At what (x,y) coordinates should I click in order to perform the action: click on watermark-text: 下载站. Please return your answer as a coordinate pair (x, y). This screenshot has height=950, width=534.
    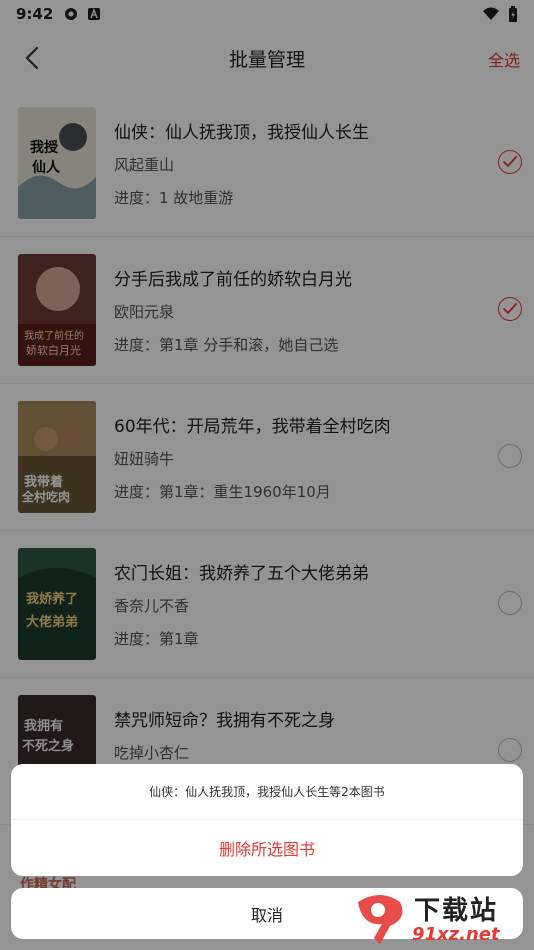
    Looking at the image, I should click on (456, 911).